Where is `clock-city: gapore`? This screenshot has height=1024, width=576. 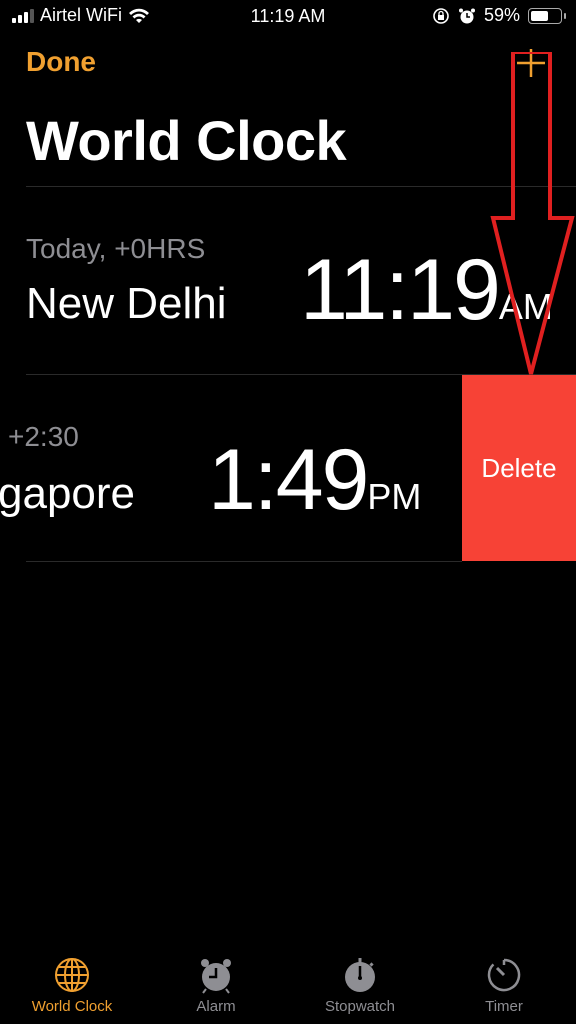
clock-city: gapore is located at coordinates (68, 493).